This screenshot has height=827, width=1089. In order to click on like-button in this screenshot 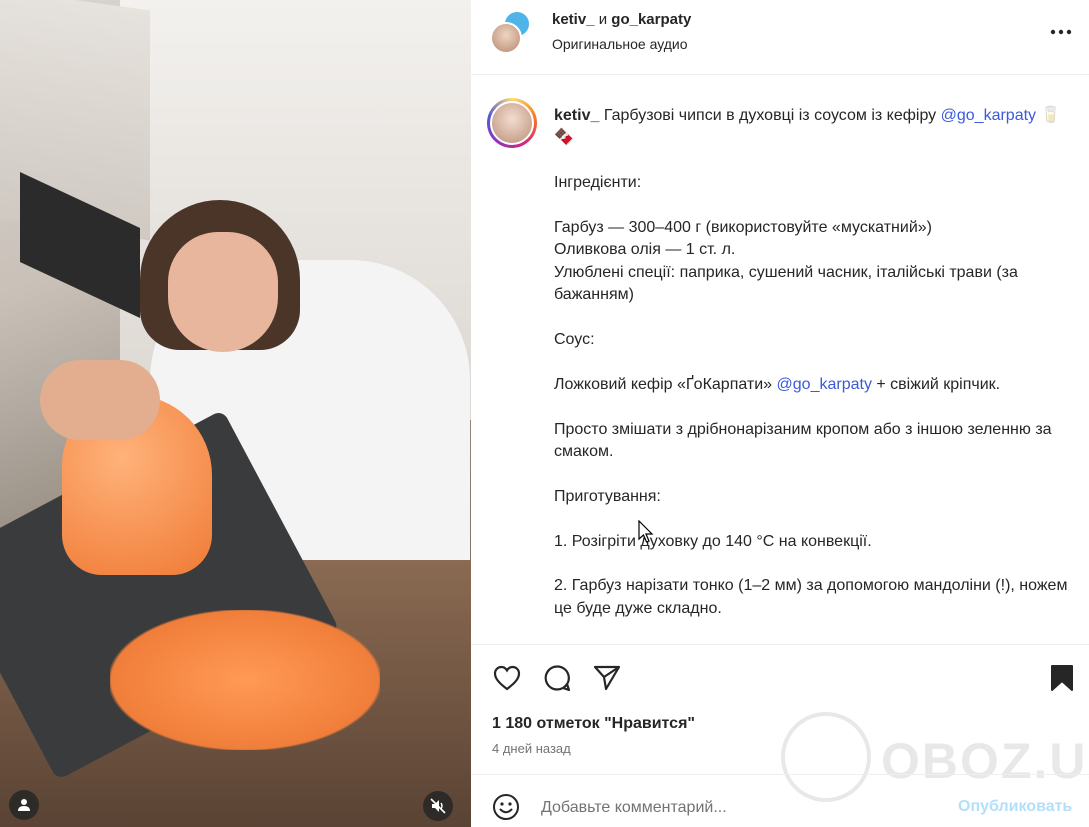, I will do `click(507, 678)`.